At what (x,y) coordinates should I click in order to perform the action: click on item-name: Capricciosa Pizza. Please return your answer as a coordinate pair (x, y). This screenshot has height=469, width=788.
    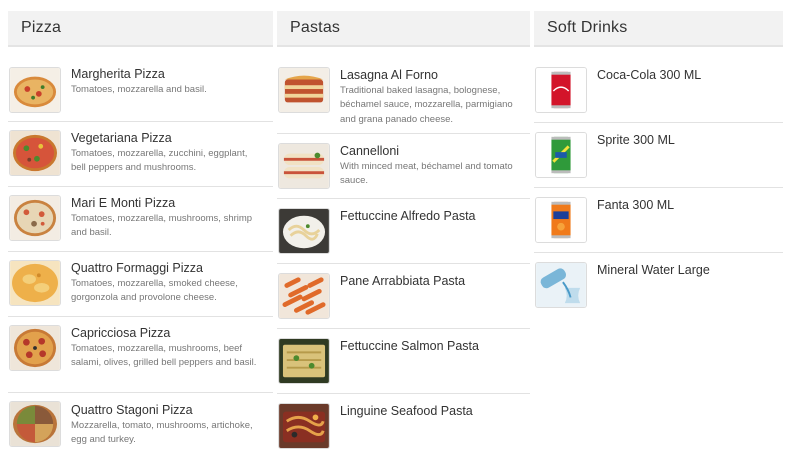
    Looking at the image, I should click on (121, 333).